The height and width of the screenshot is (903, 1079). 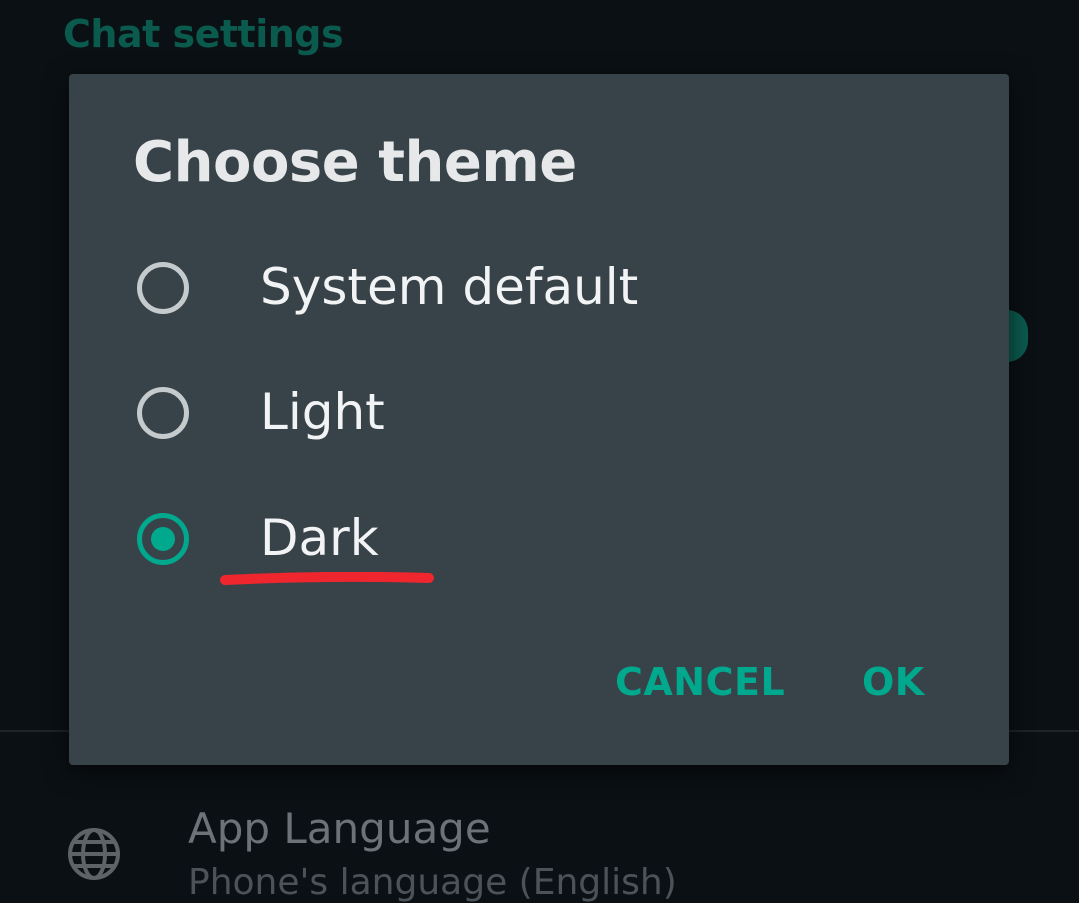 What do you see at coordinates (432, 882) in the screenshot?
I see `app-language-subtitle: Phone's language (English)` at bounding box center [432, 882].